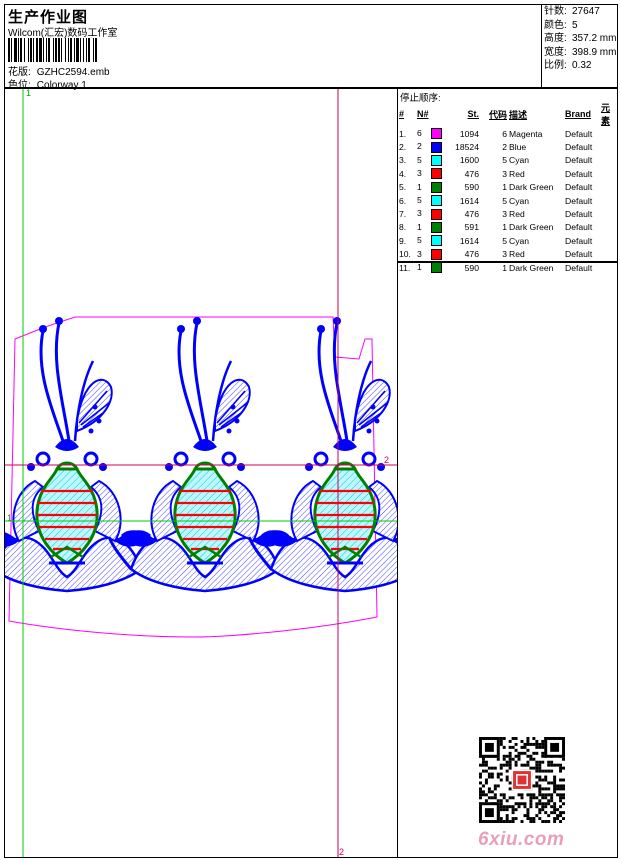 The height and width of the screenshot is (860, 620). I want to click on col-stitches: St., so click(473, 114).